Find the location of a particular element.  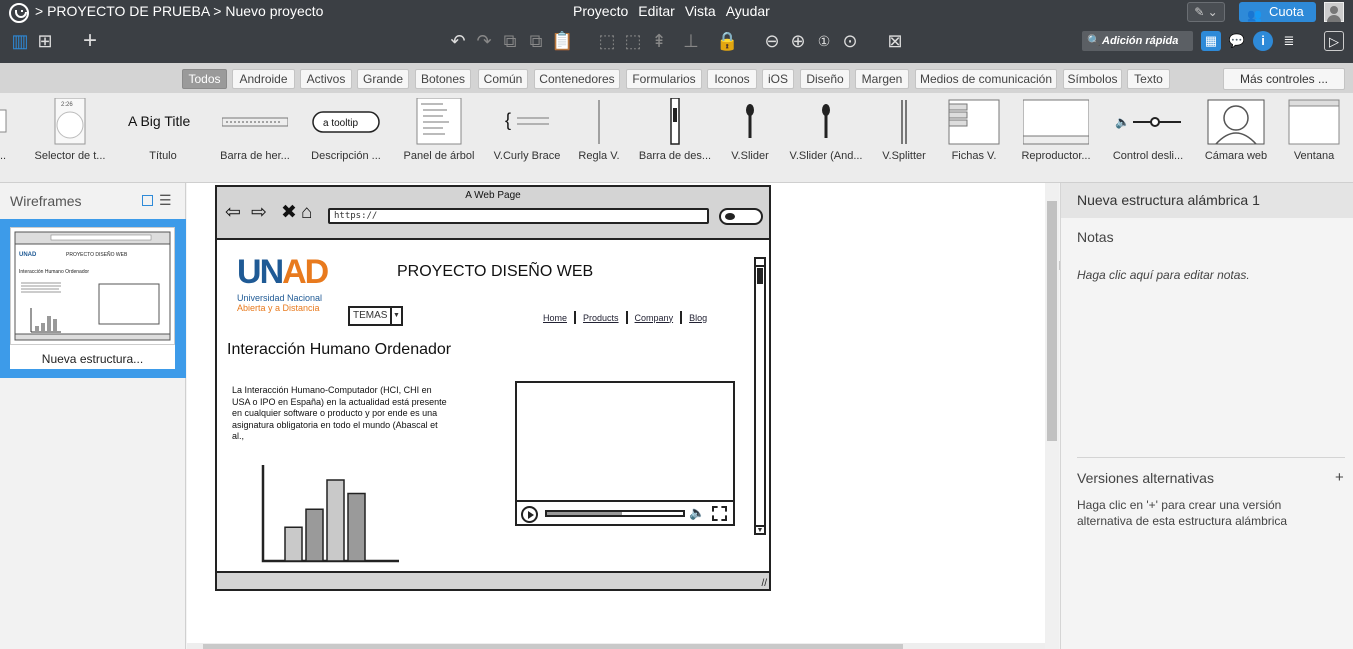

library-item-2: A Big Title Título is located at coordinates (163, 134).